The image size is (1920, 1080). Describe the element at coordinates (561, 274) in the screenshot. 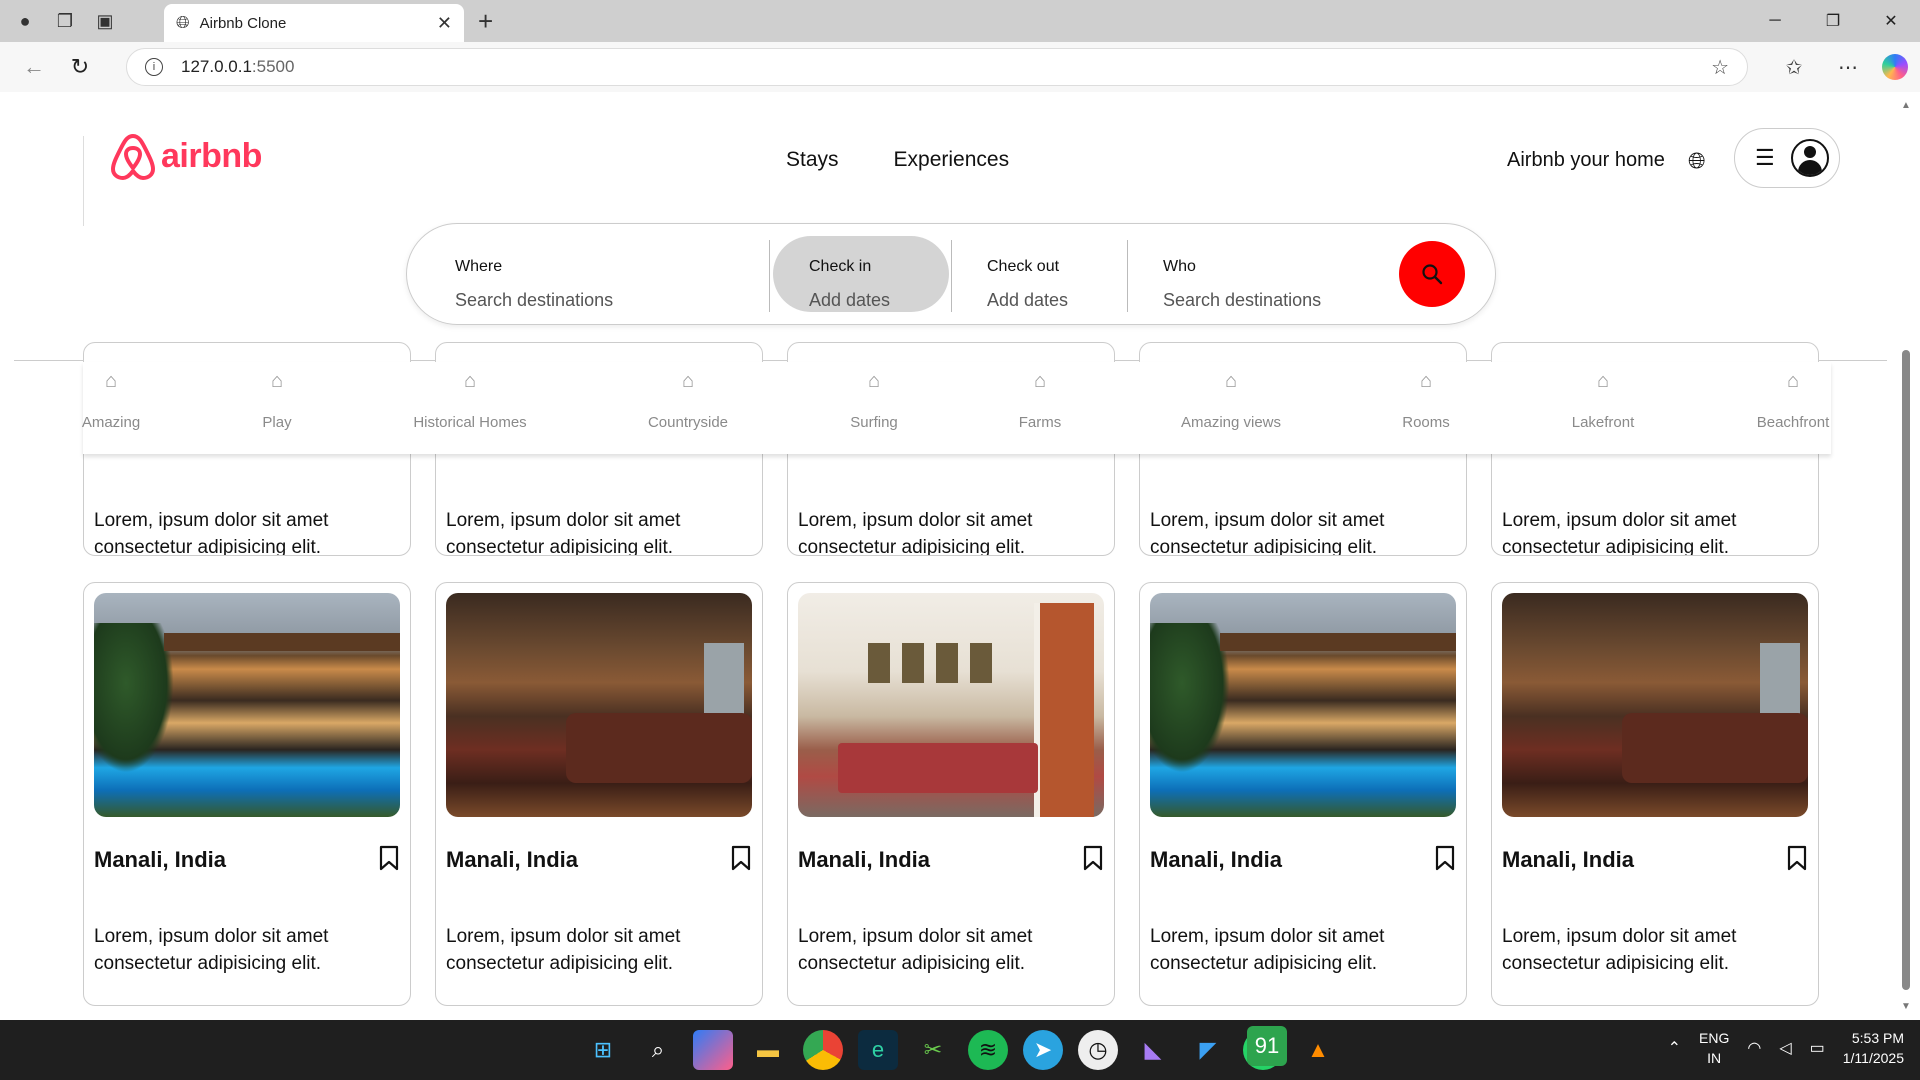

I see `search-where: Where Search destinations` at that location.